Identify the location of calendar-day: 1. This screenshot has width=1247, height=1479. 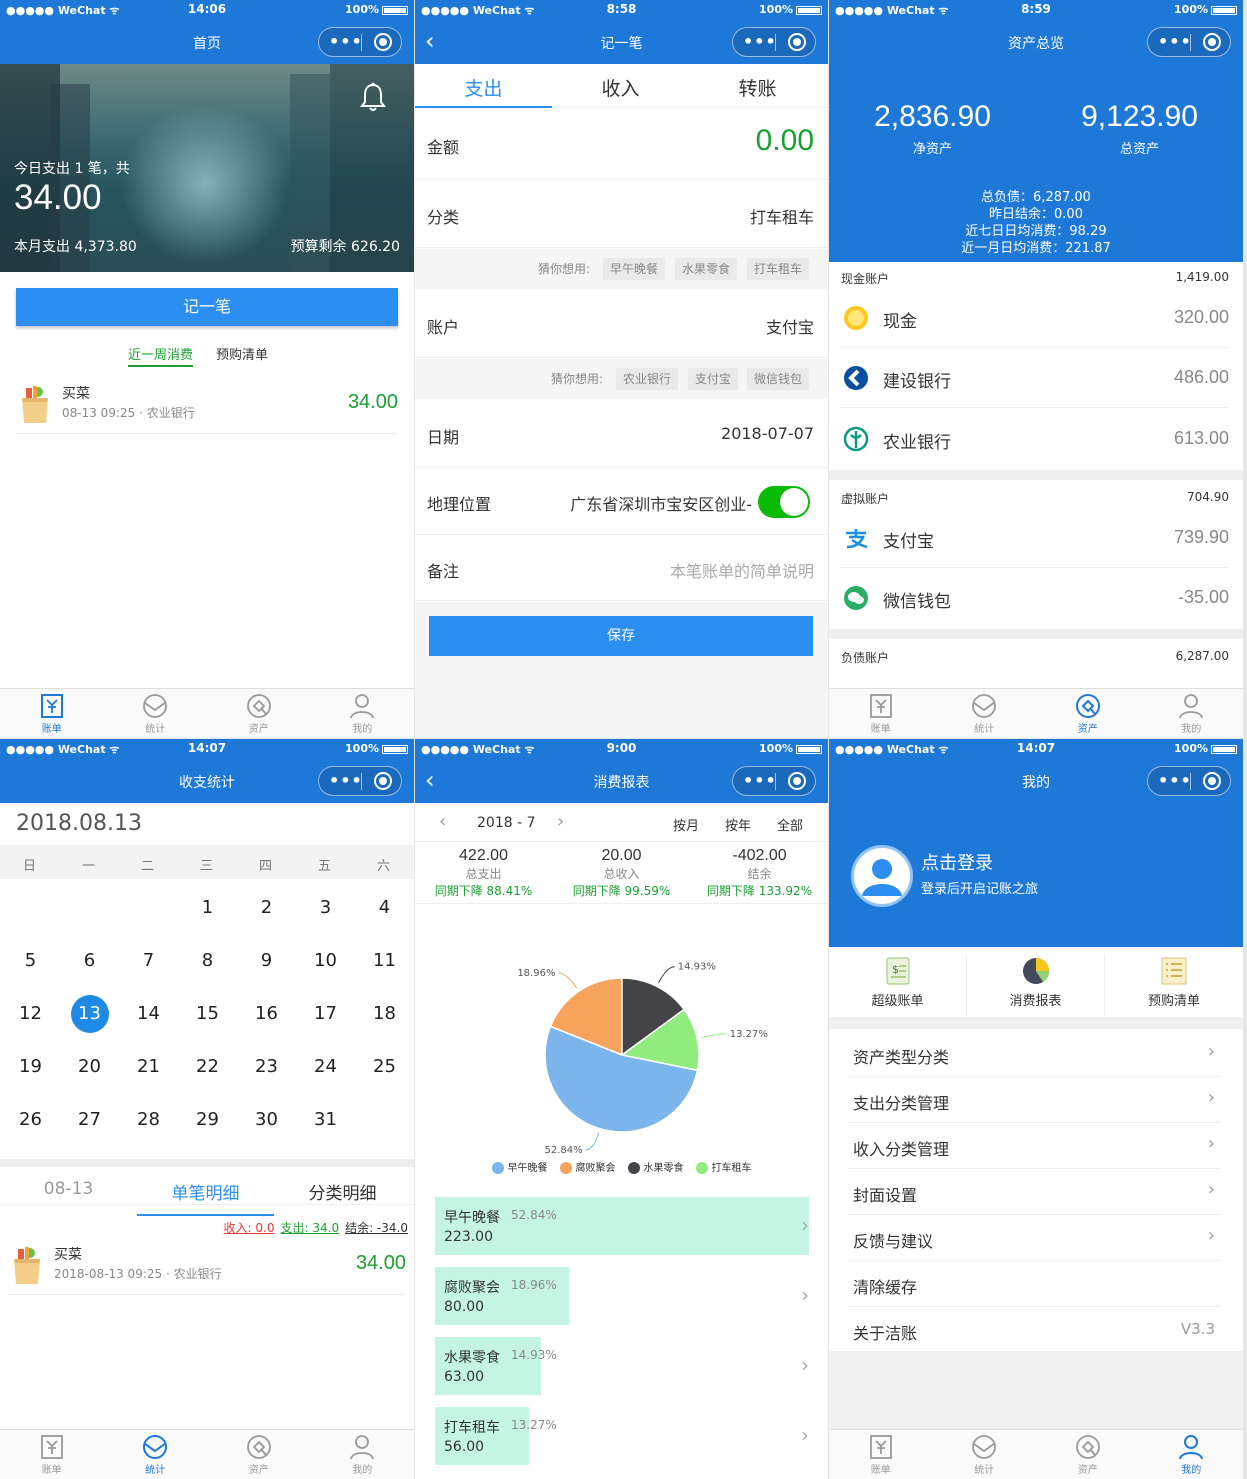
(207, 907).